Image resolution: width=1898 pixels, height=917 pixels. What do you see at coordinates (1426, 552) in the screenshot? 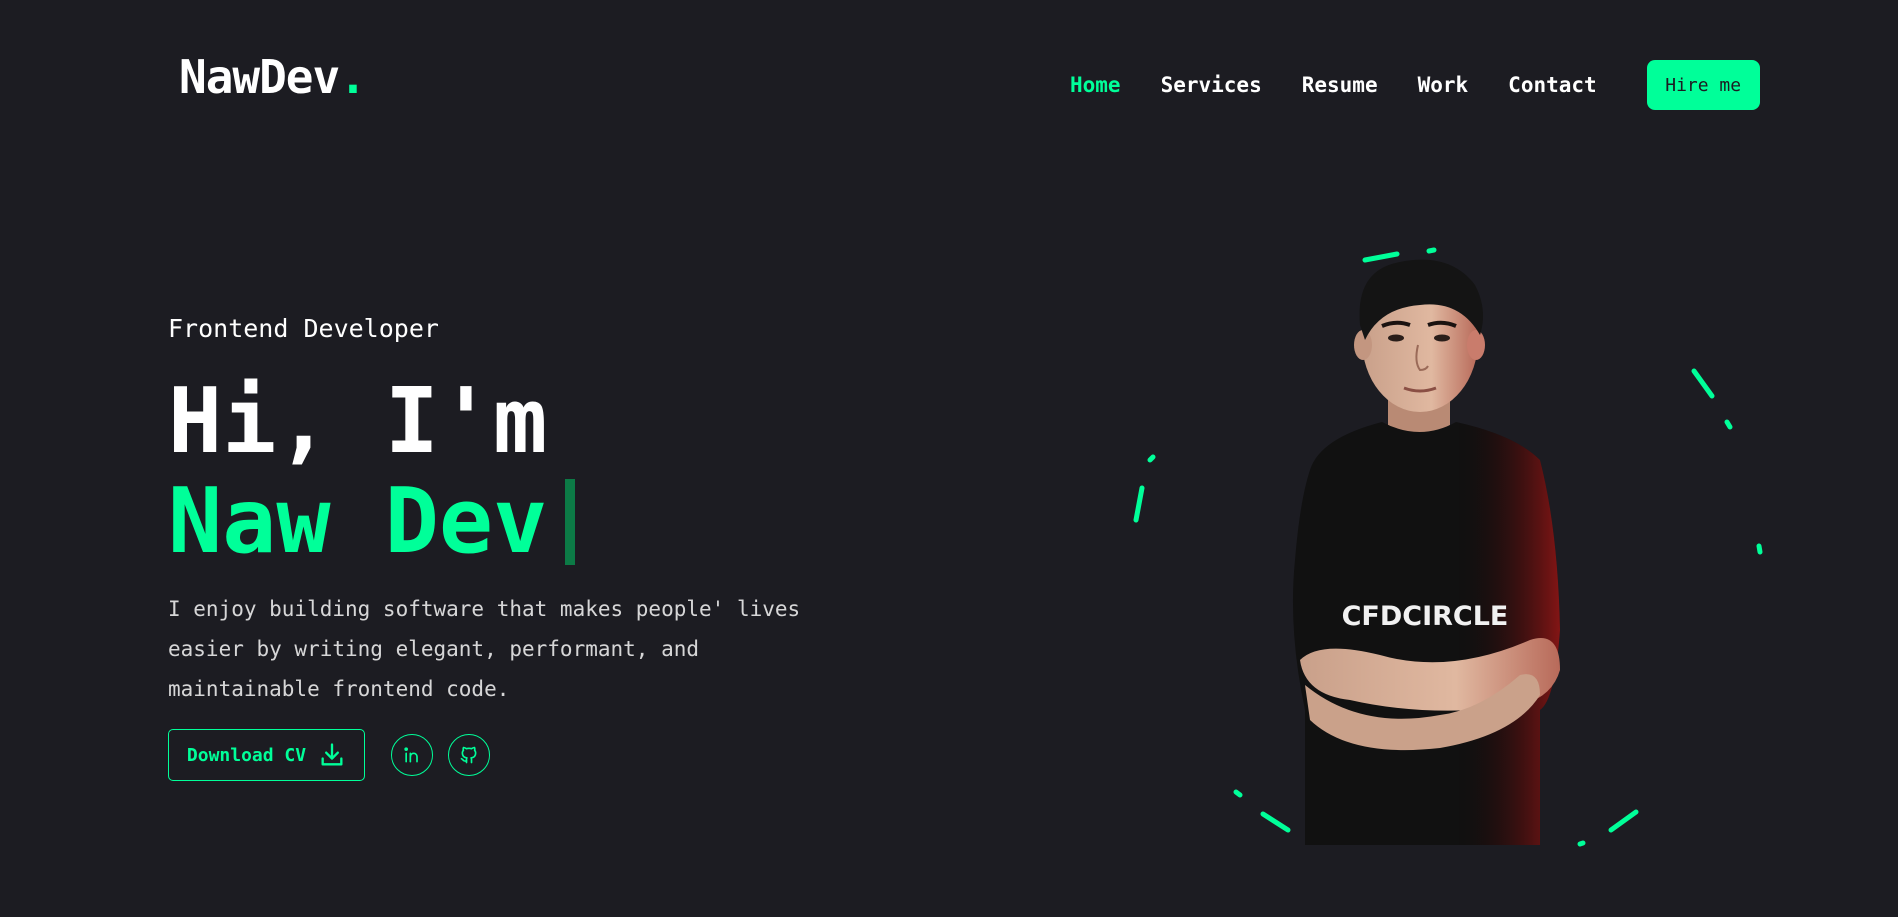
I see `portrait-photo: CFDCIRCLE` at bounding box center [1426, 552].